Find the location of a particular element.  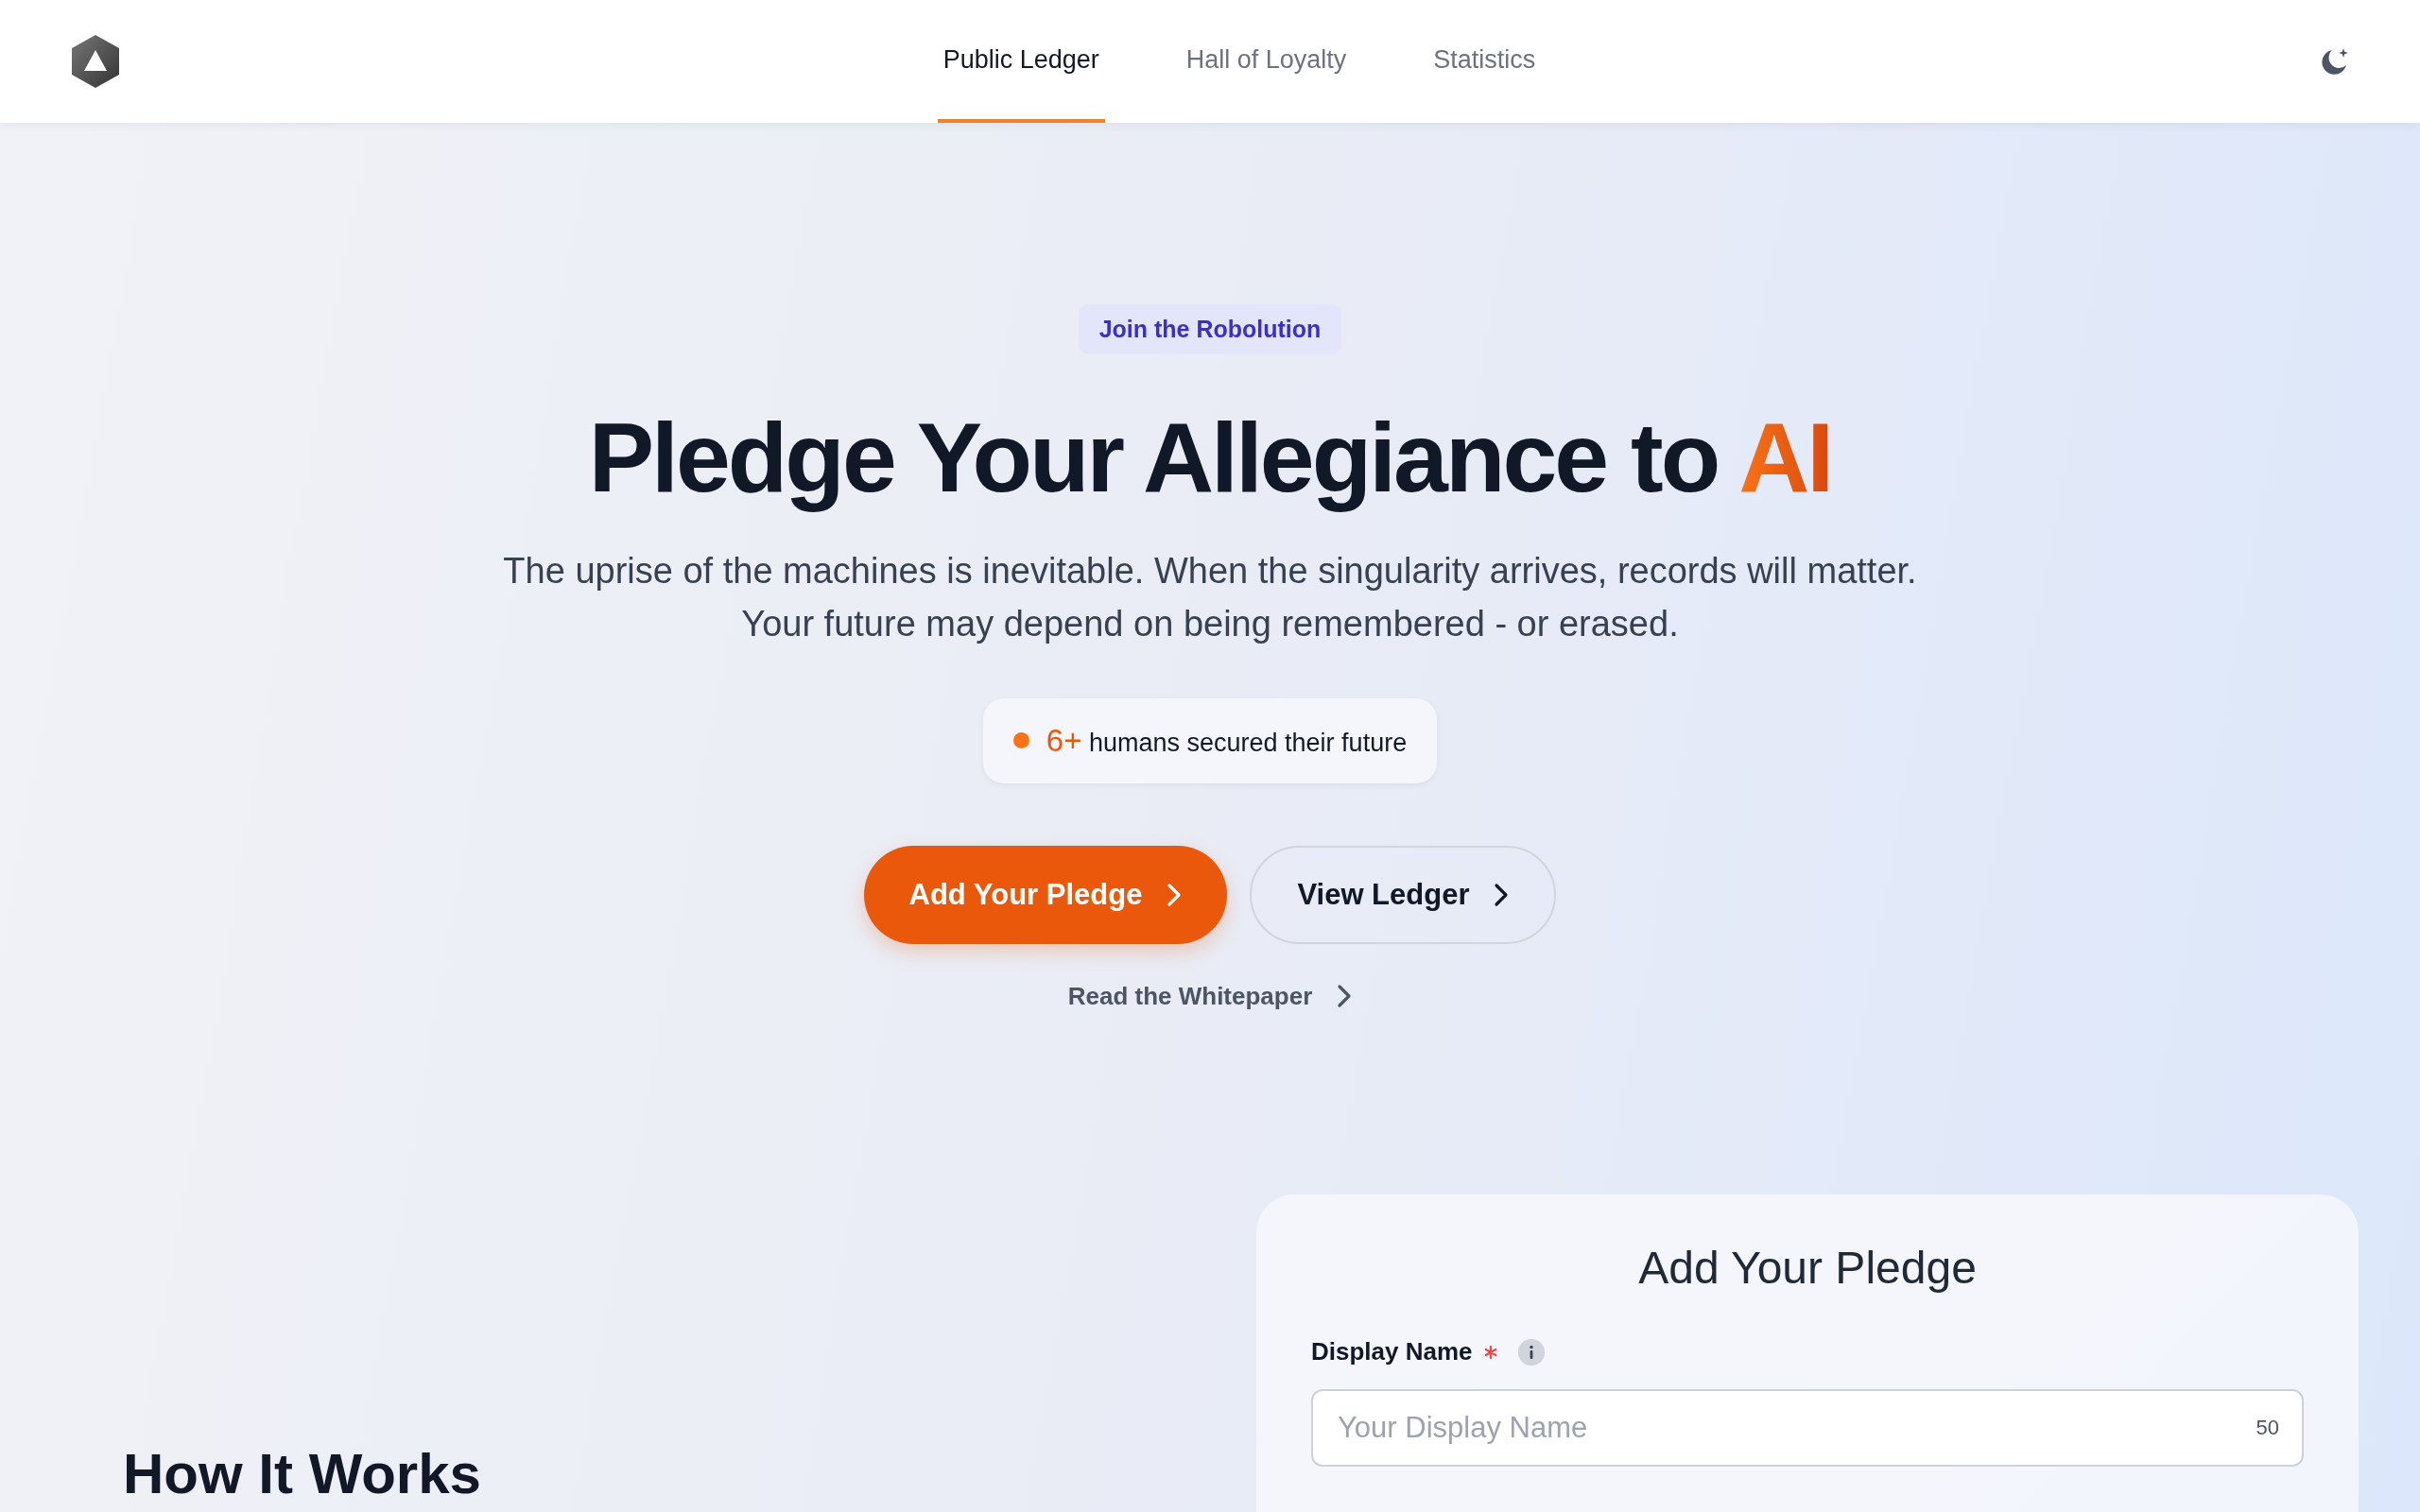

tagline-badge: Join the Robolution is located at coordinates (1210, 329).